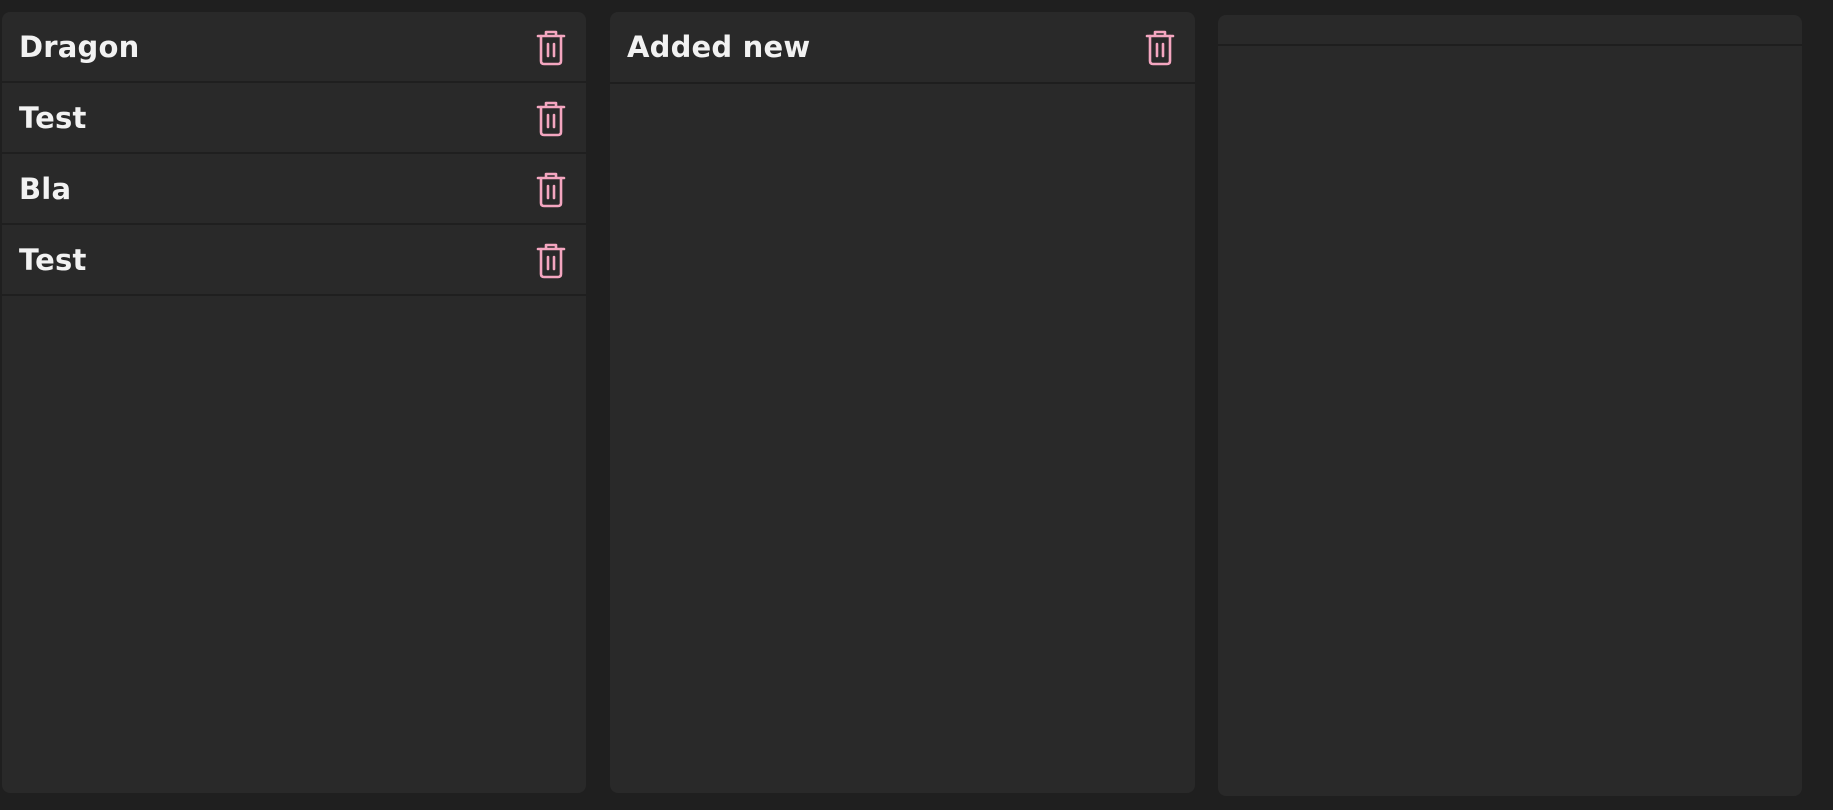 This screenshot has height=810, width=1833. I want to click on list-item: Bla, so click(294, 189).